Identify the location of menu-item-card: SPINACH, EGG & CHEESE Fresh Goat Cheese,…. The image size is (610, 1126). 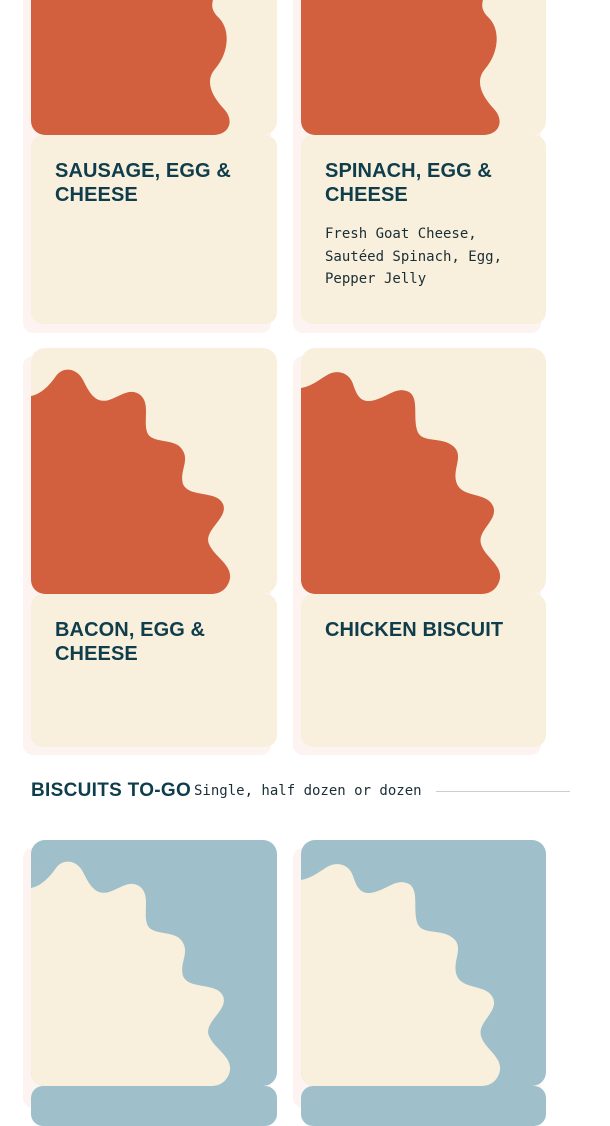
(423, 229).